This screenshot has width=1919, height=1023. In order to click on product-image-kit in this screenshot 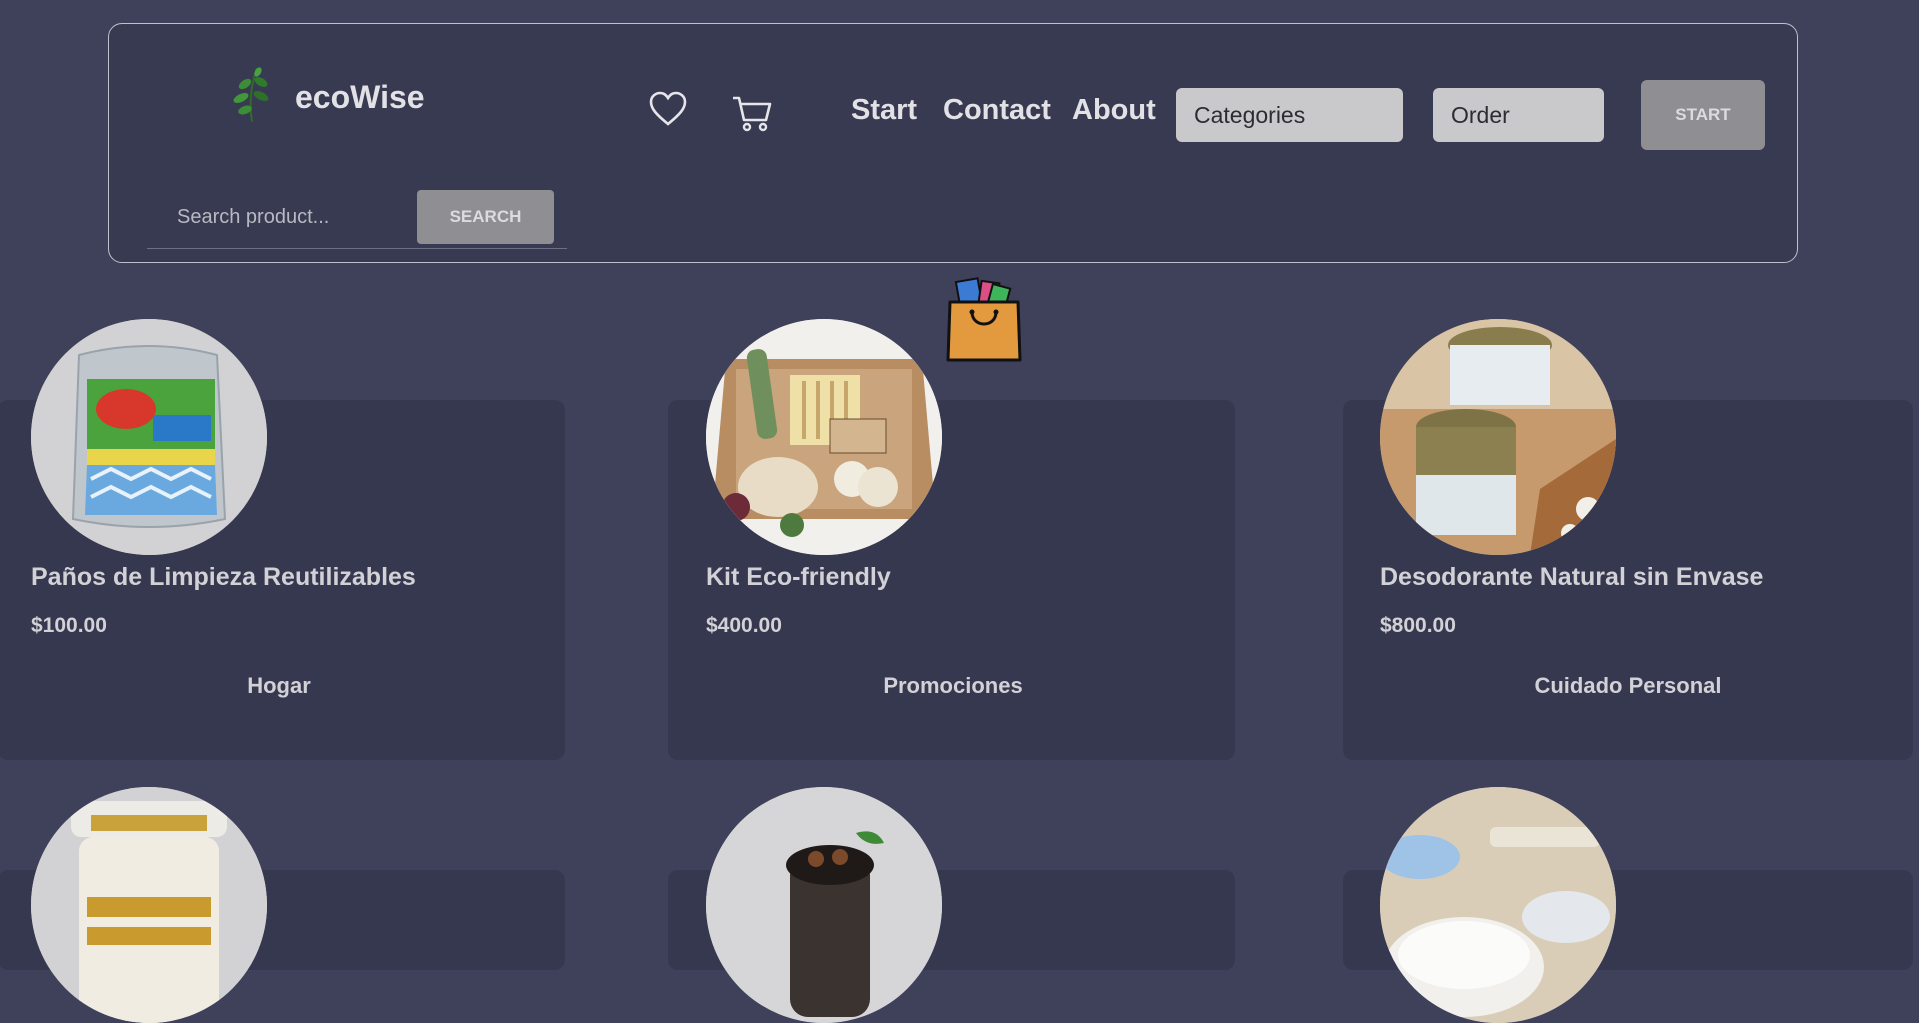, I will do `click(824, 437)`.